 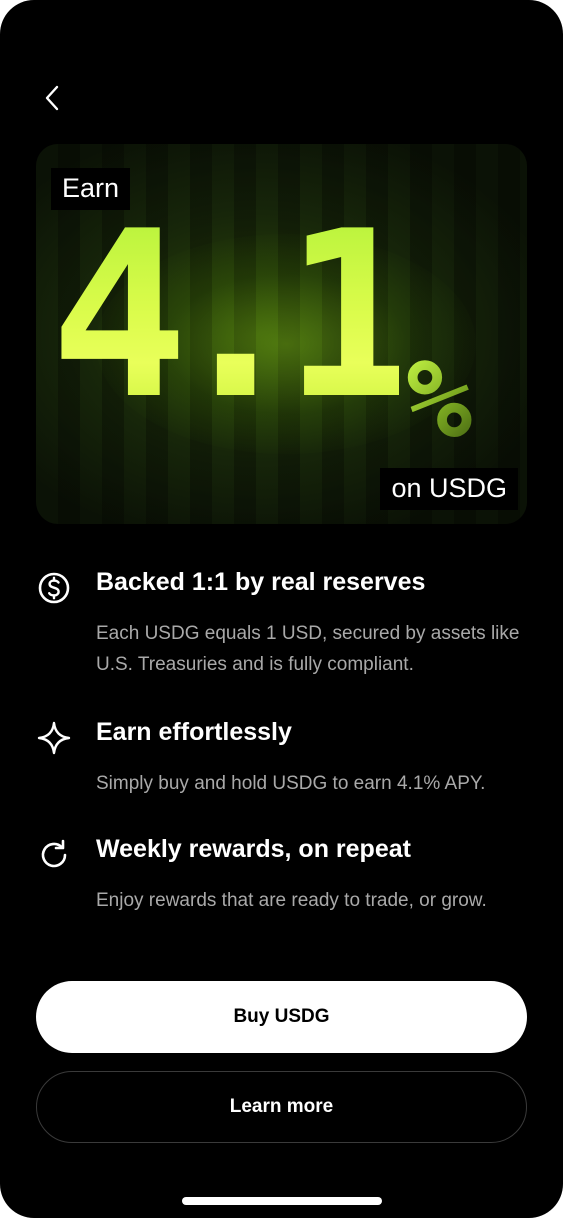 What do you see at coordinates (194, 732) in the screenshot?
I see `feature-title: Earn effortlessly` at bounding box center [194, 732].